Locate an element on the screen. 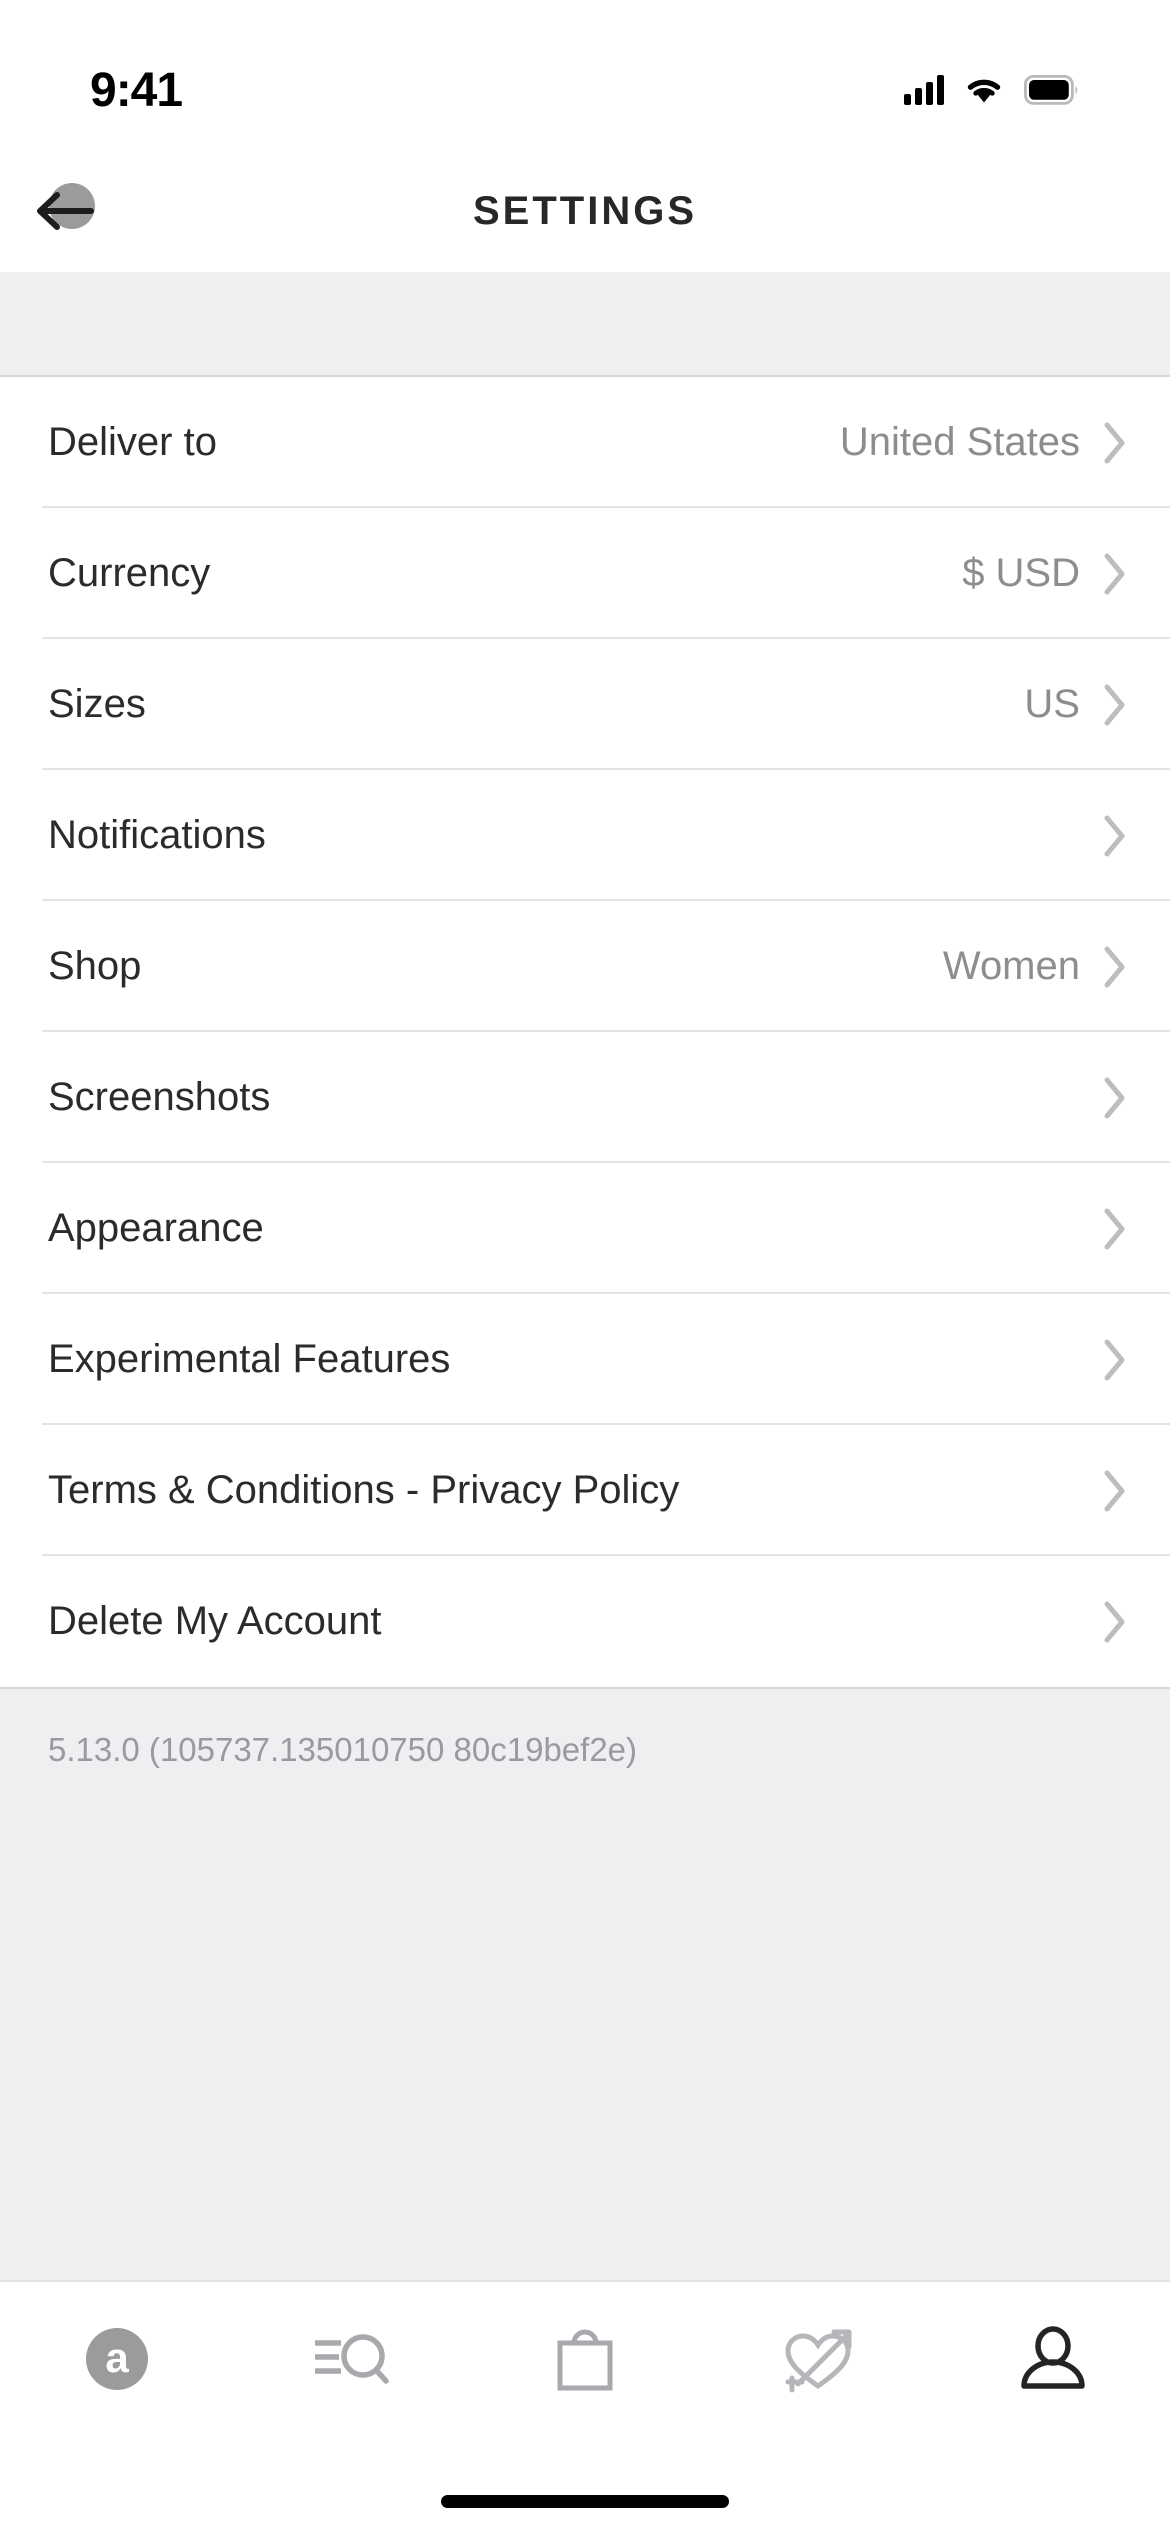  shopping-bag-icon is located at coordinates (585, 2360).